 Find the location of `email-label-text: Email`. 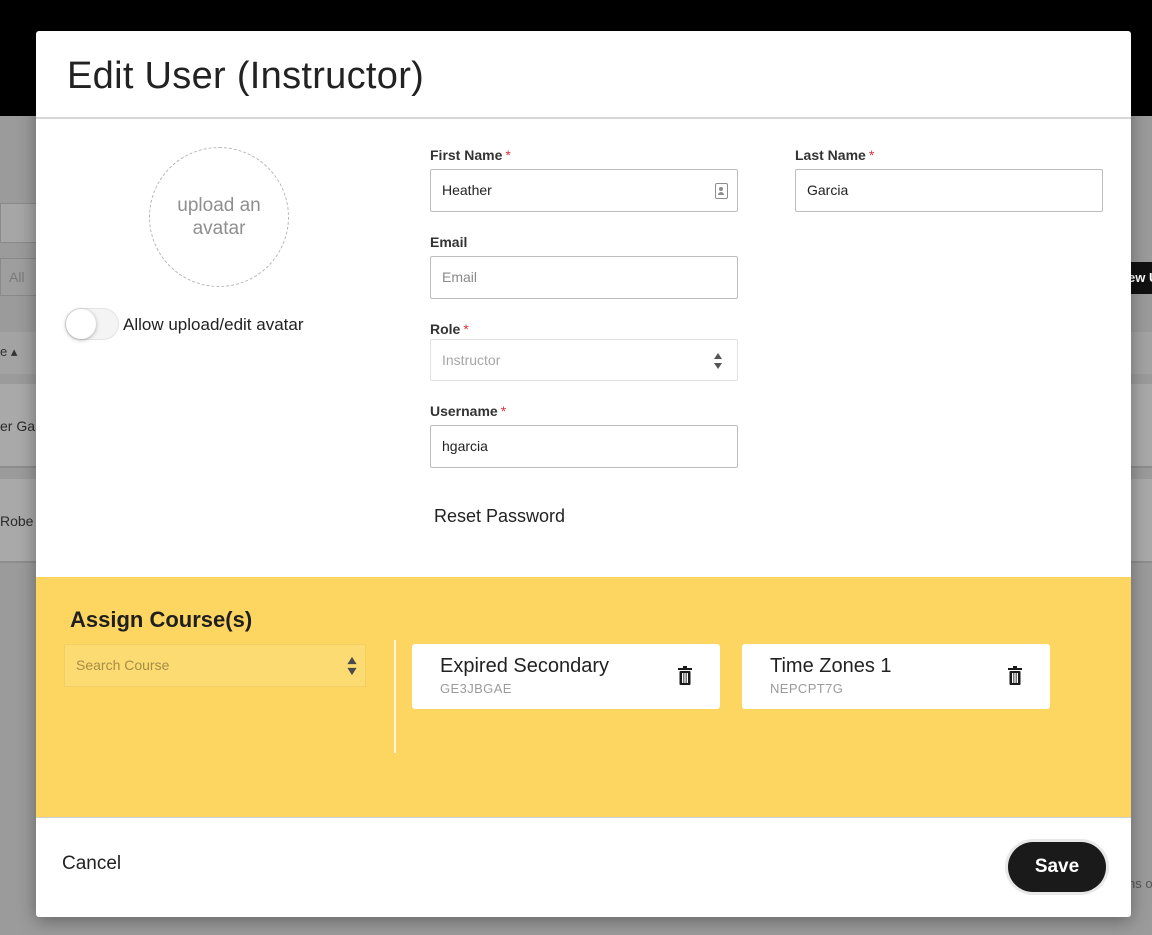

email-label-text: Email is located at coordinates (449, 242).